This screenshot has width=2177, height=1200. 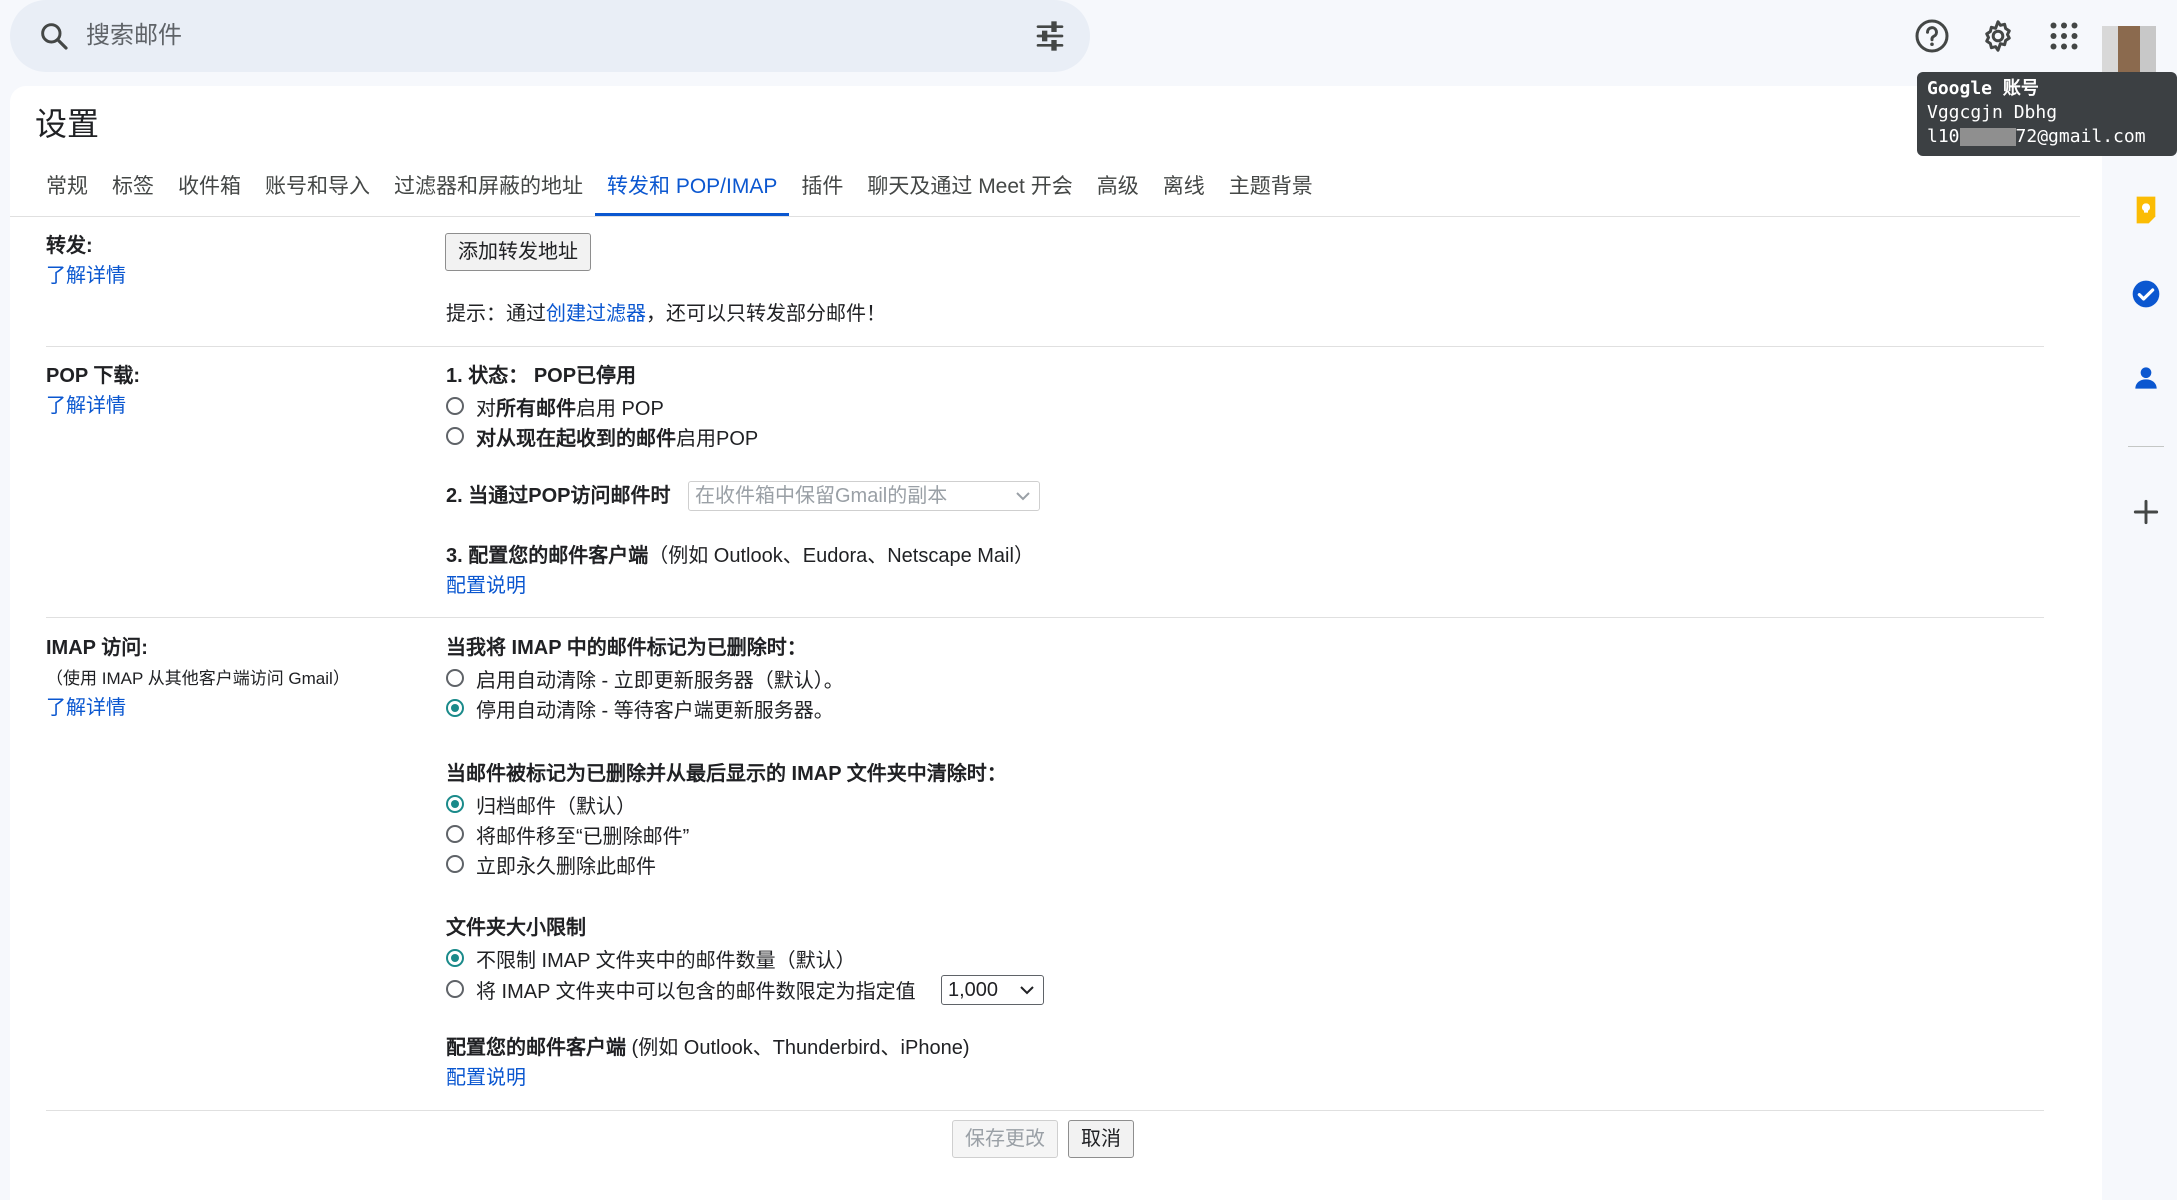 I want to click on contacts-icon, so click(x=2146, y=378).